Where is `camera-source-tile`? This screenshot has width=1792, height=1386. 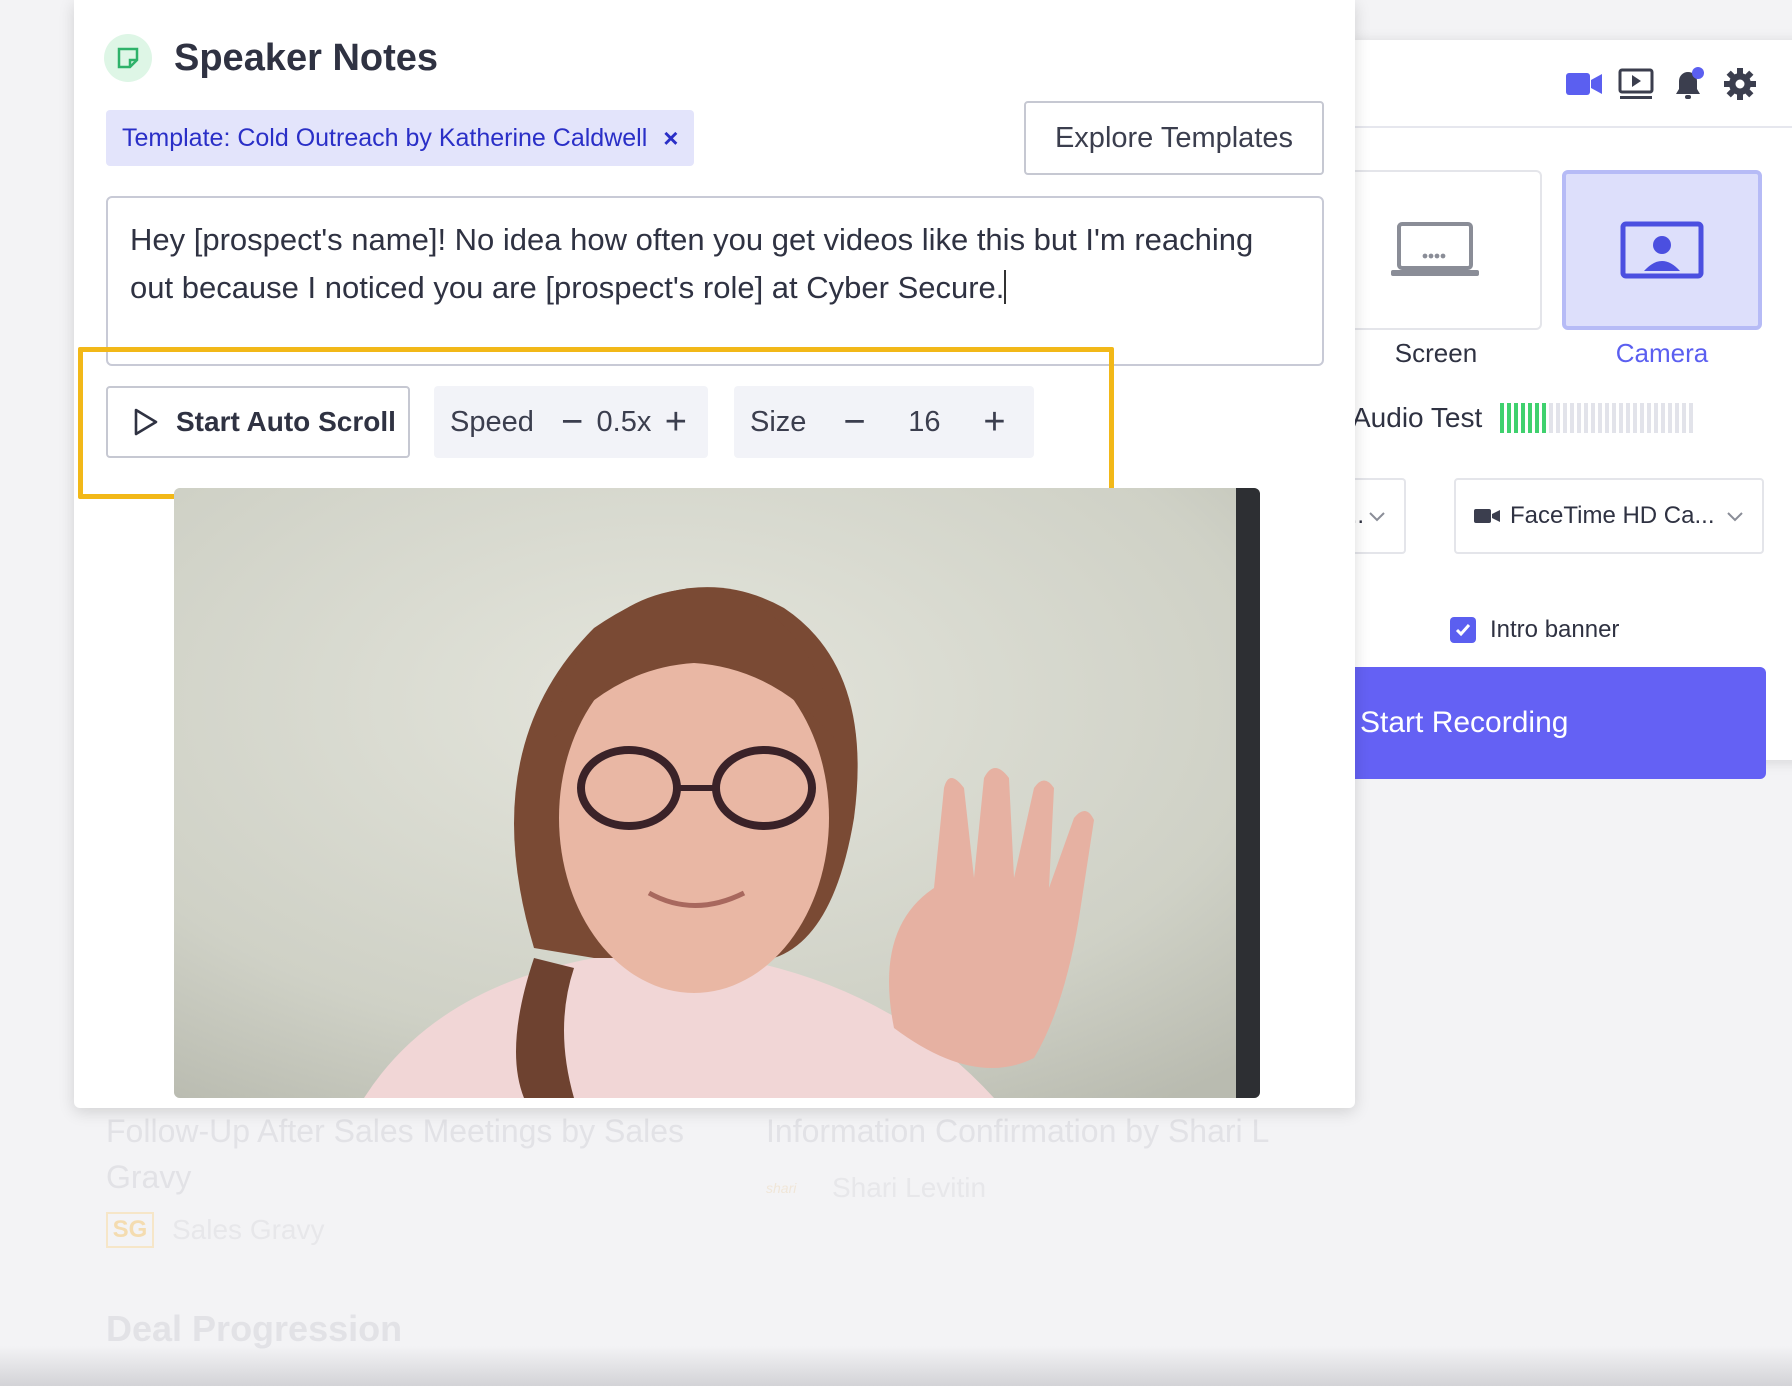
camera-source-tile is located at coordinates (1662, 250).